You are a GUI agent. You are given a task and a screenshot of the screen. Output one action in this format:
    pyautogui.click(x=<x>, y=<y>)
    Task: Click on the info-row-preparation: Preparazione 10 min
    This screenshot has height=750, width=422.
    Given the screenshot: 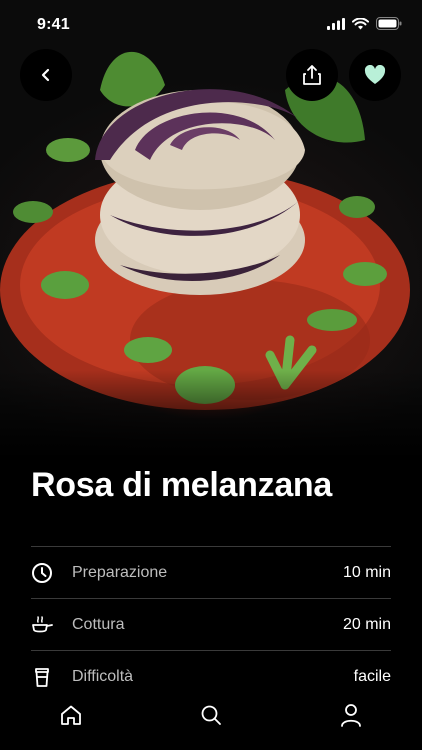 What is the action you would take?
    pyautogui.click(x=211, y=572)
    